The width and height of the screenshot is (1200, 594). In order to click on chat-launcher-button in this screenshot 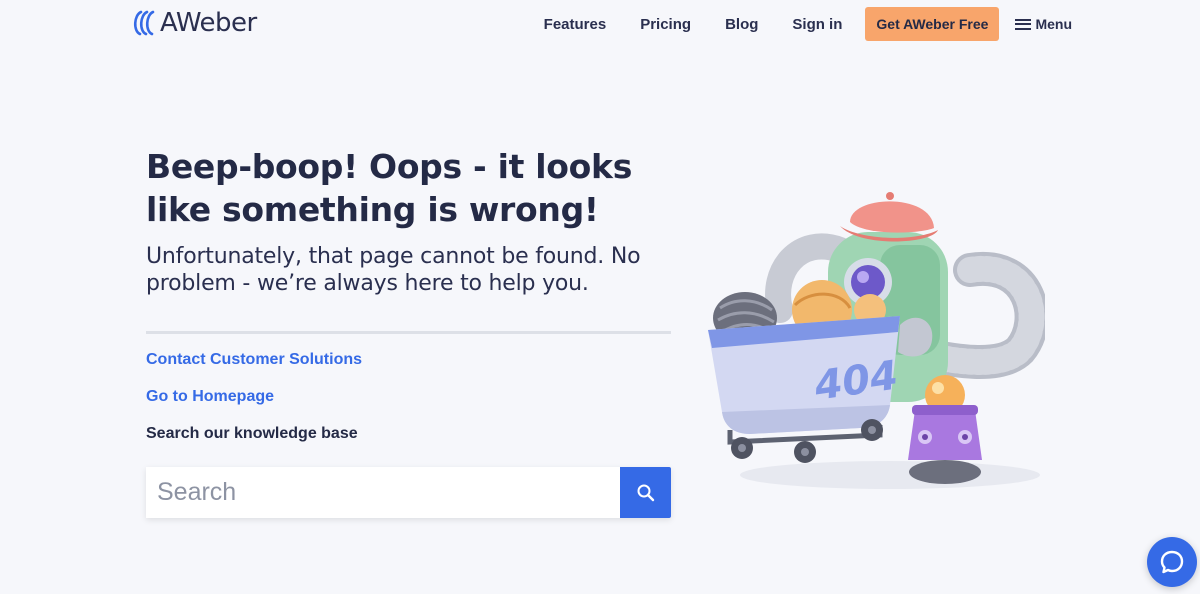, I will do `click(1172, 562)`.